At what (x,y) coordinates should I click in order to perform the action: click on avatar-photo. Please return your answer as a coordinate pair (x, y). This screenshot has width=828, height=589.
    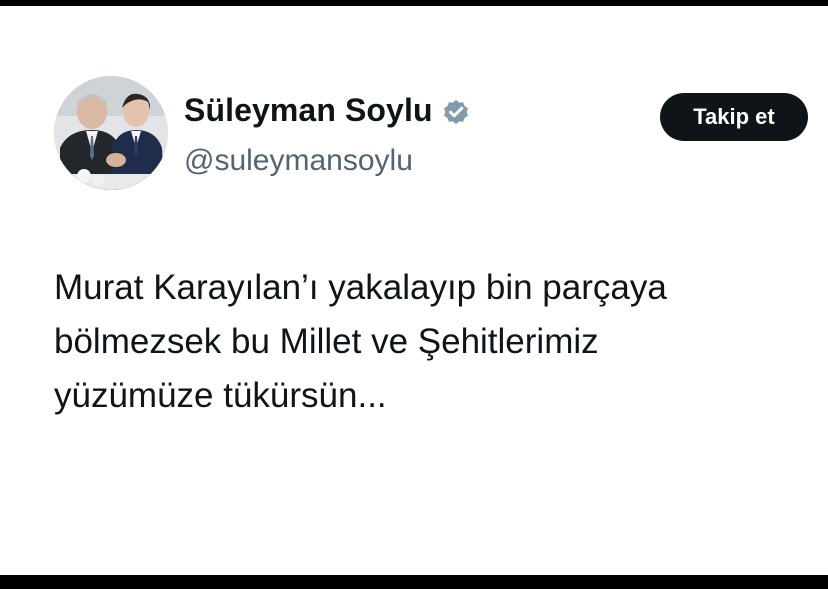
    Looking at the image, I should click on (111, 133).